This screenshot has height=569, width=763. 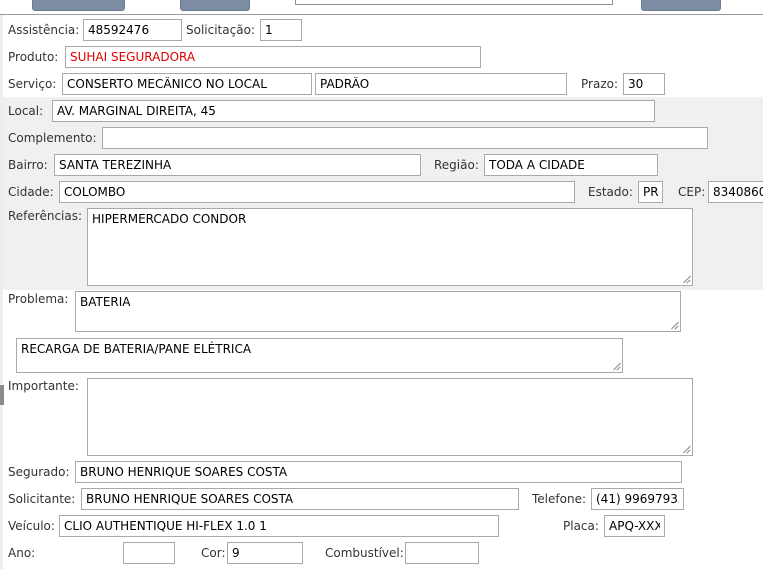 What do you see at coordinates (132, 30) in the screenshot?
I see `assistencia-field` at bounding box center [132, 30].